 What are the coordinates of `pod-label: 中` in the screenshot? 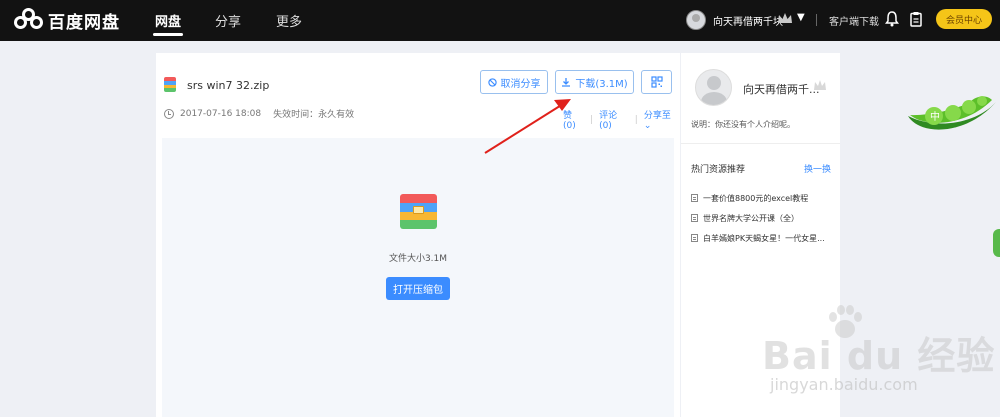 It's located at (935, 116).